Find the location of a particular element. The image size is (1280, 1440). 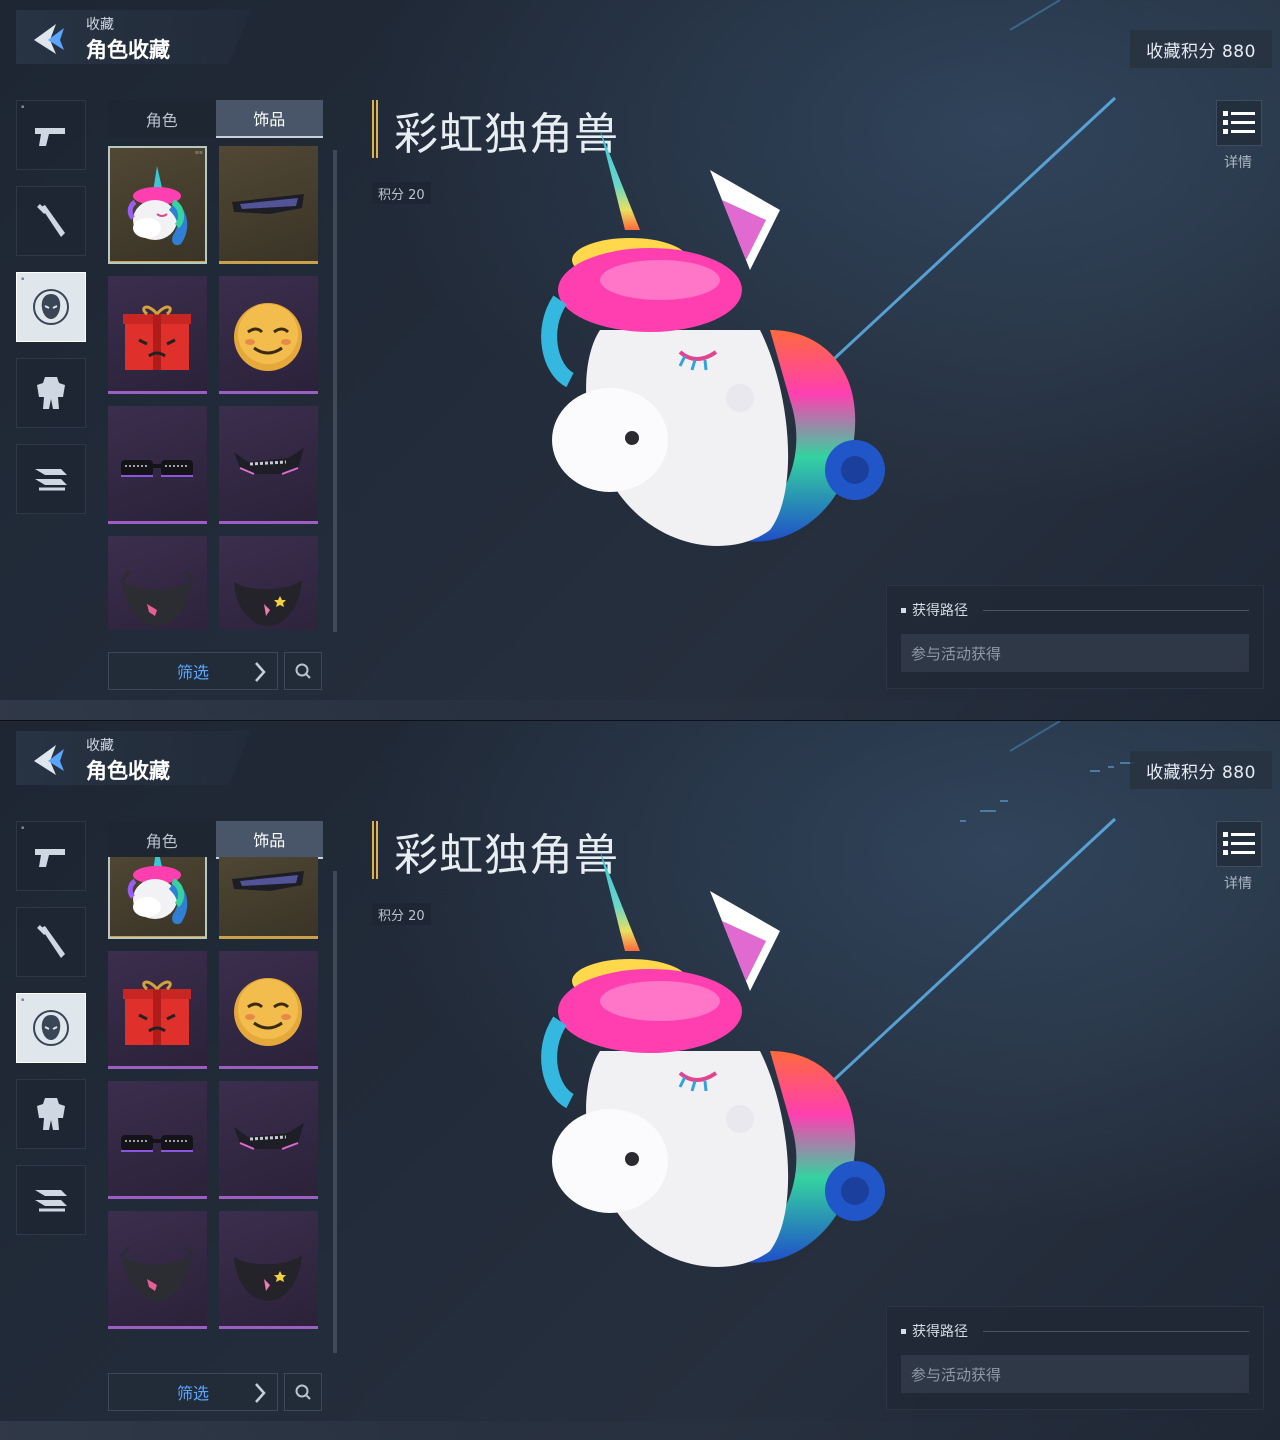

category-tabs: 角色 饰品 is located at coordinates (215, 840).